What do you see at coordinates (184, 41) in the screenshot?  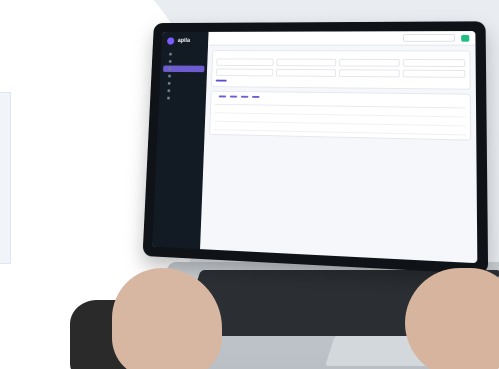 I see `logo-text: apila` at bounding box center [184, 41].